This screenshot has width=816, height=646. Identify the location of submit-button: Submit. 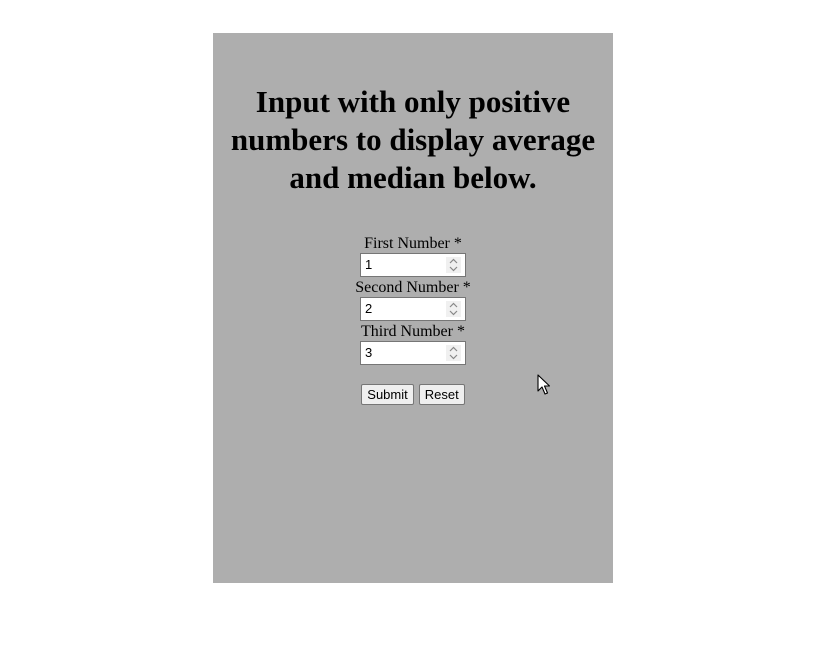
(387, 394).